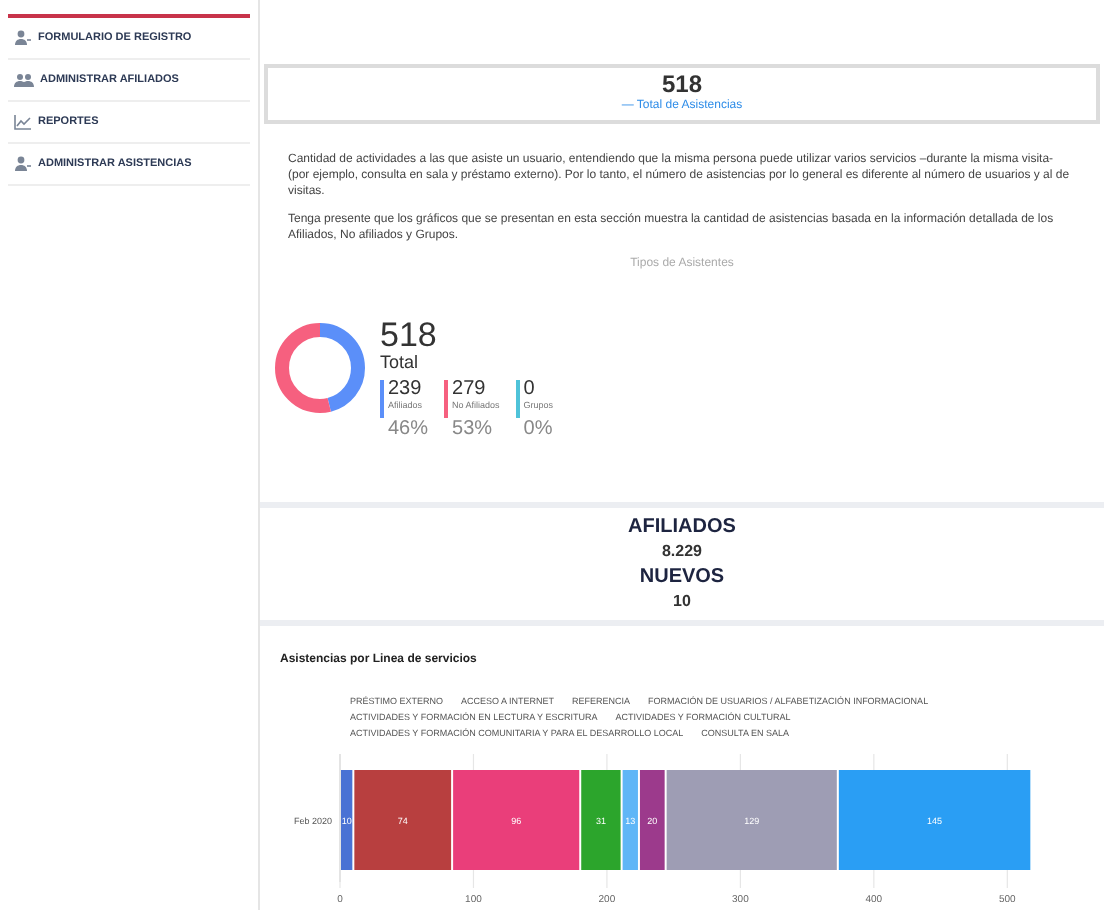  I want to click on legend-value: 239, so click(405, 389).